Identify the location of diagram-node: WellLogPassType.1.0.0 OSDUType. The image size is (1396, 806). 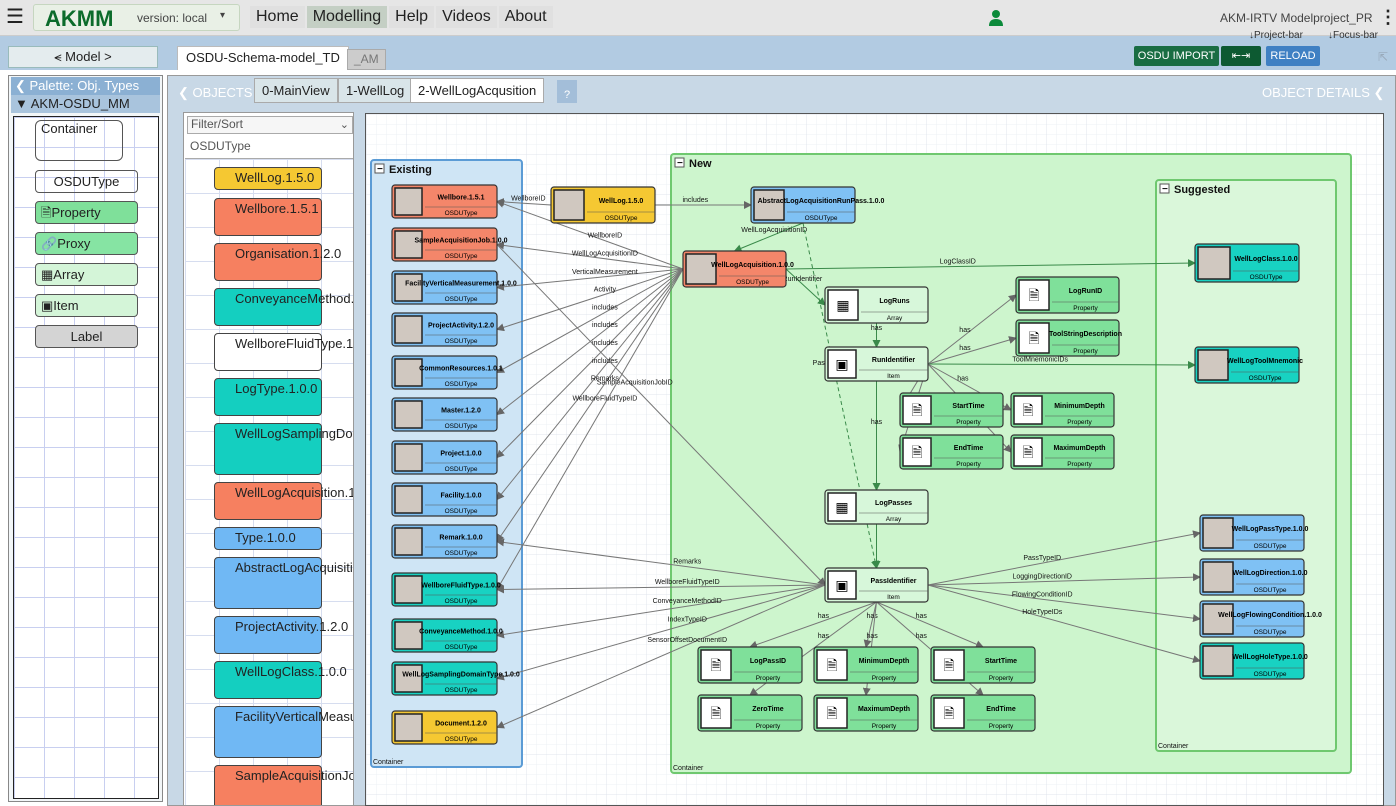
(1254, 533).